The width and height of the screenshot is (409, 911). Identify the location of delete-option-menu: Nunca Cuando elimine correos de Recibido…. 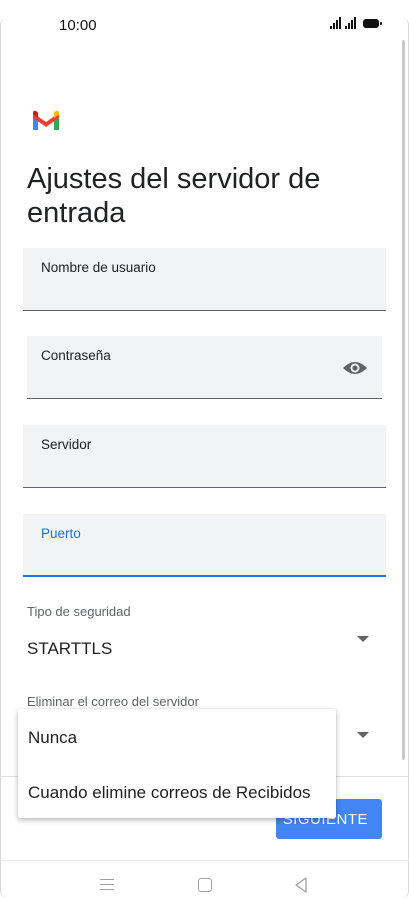
(177, 763).